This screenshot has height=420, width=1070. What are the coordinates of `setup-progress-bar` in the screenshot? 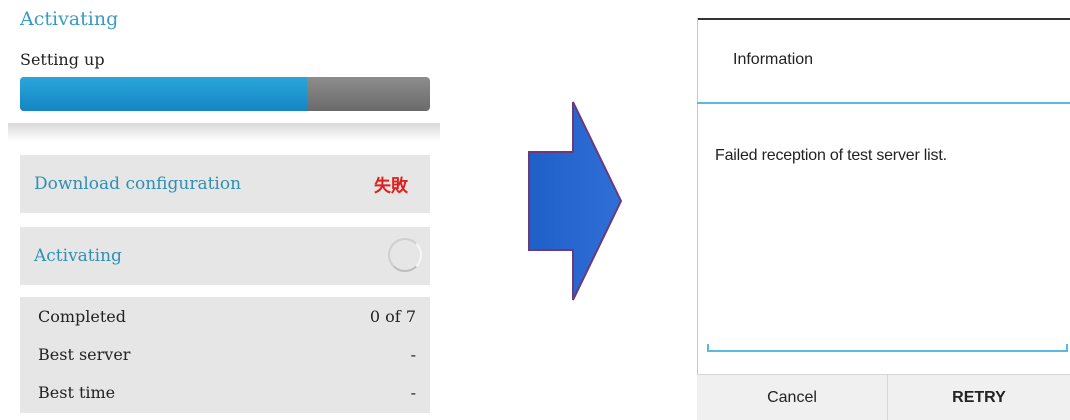 It's located at (225, 94).